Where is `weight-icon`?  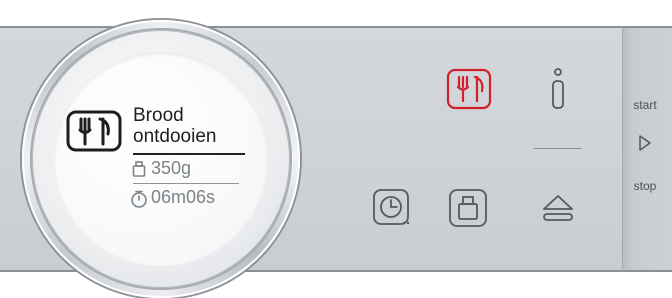
weight-icon is located at coordinates (139, 169).